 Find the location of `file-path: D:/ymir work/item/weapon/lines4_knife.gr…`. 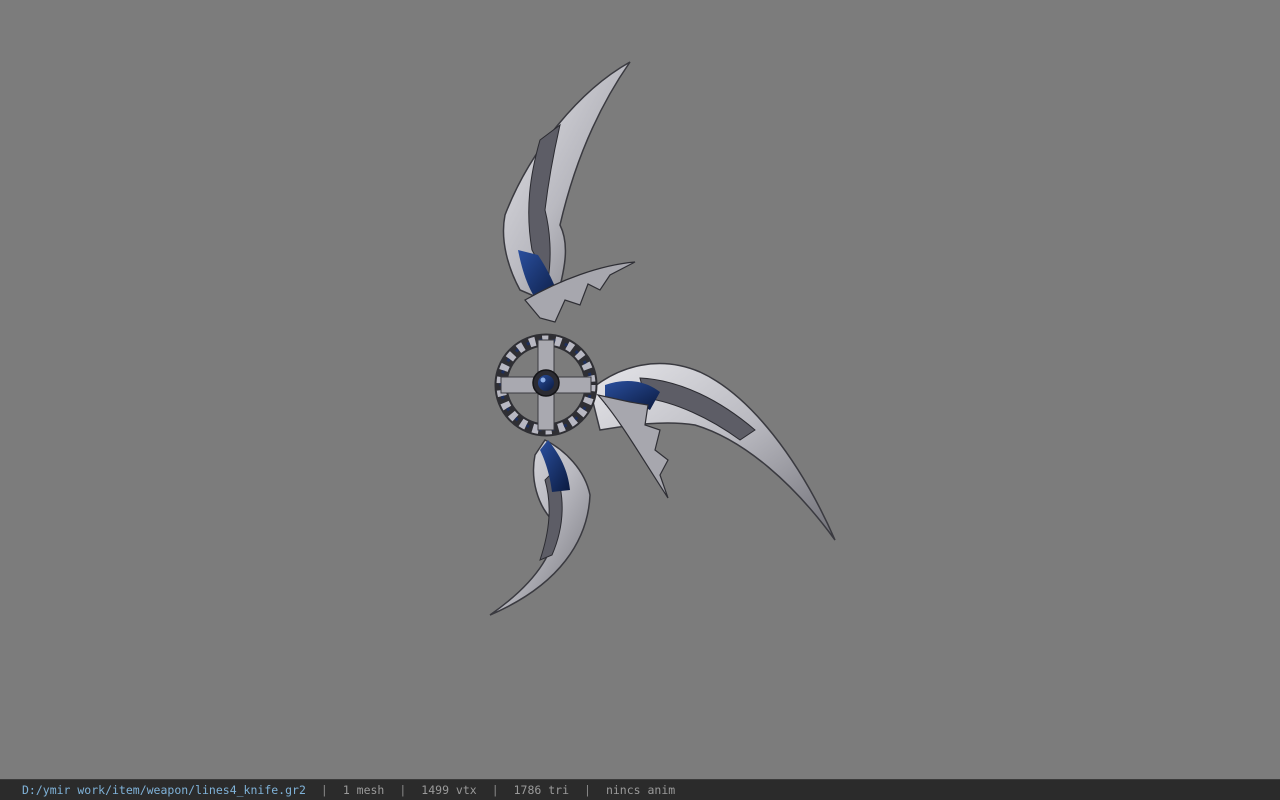

file-path: D:/ymir work/item/weapon/lines4_knife.gr… is located at coordinates (164, 790).